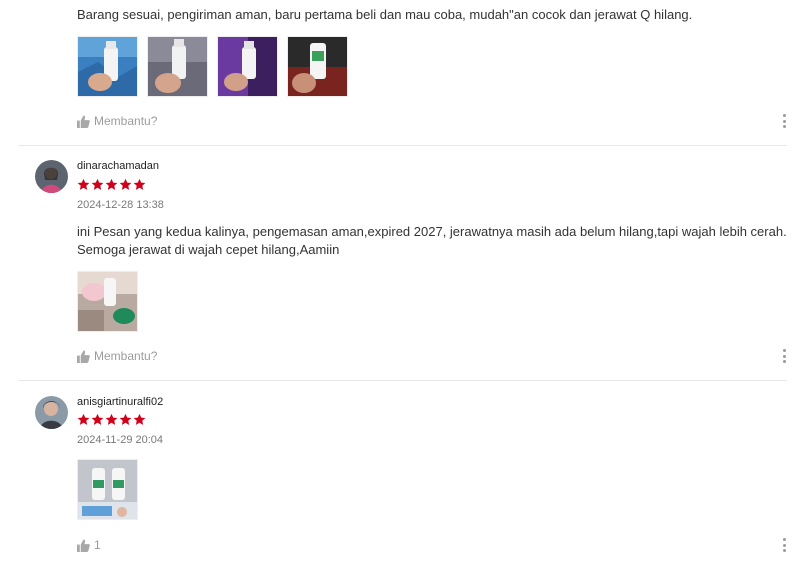 This screenshot has width=800, height=565. Describe the element at coordinates (120, 440) in the screenshot. I see `review-date: 2024-11-29 20:04` at that location.